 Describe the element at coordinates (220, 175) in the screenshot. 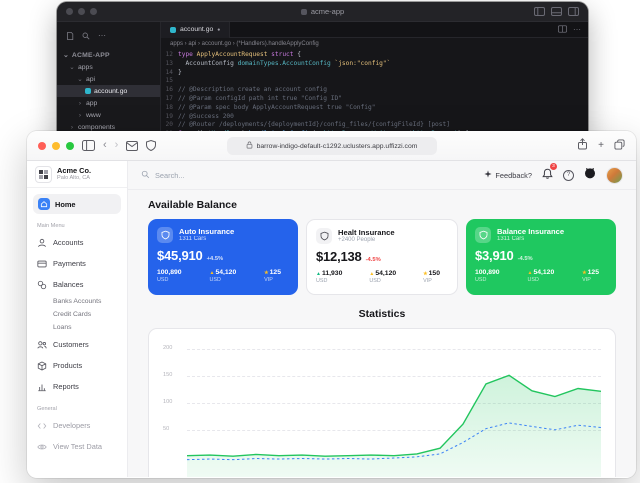

I see `search-input` at that location.